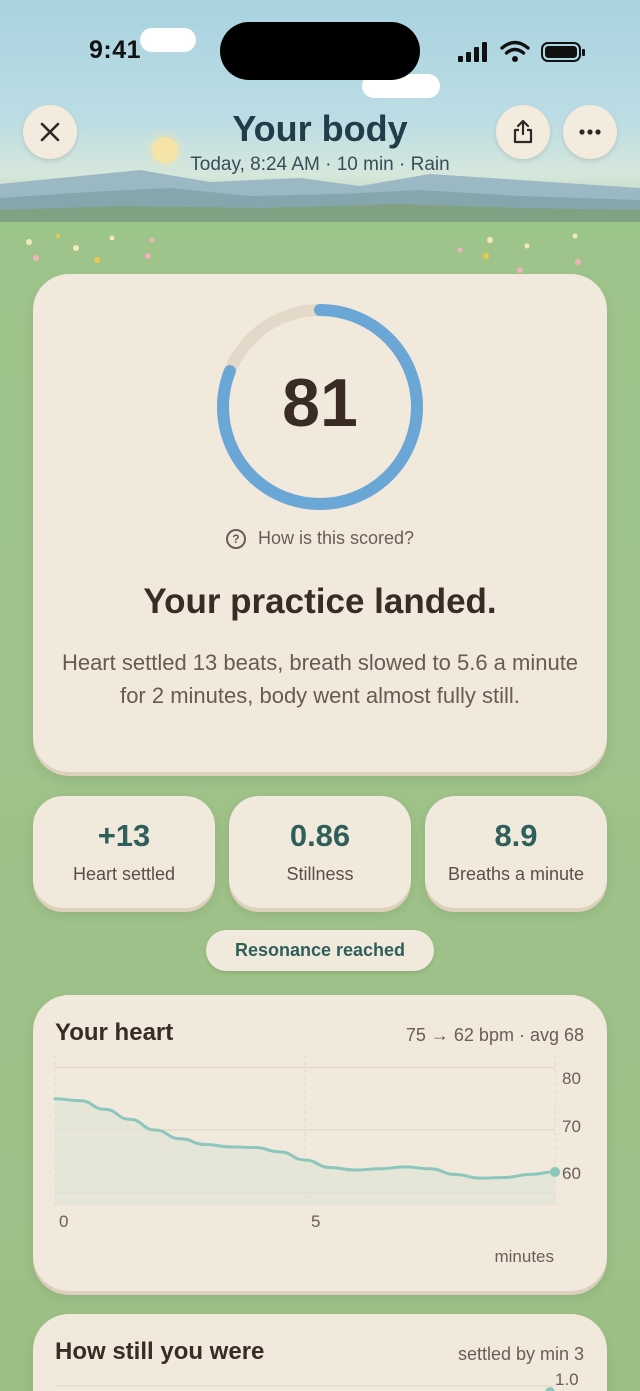  What do you see at coordinates (320, 835) in the screenshot?
I see `stat-value: 0.86` at bounding box center [320, 835].